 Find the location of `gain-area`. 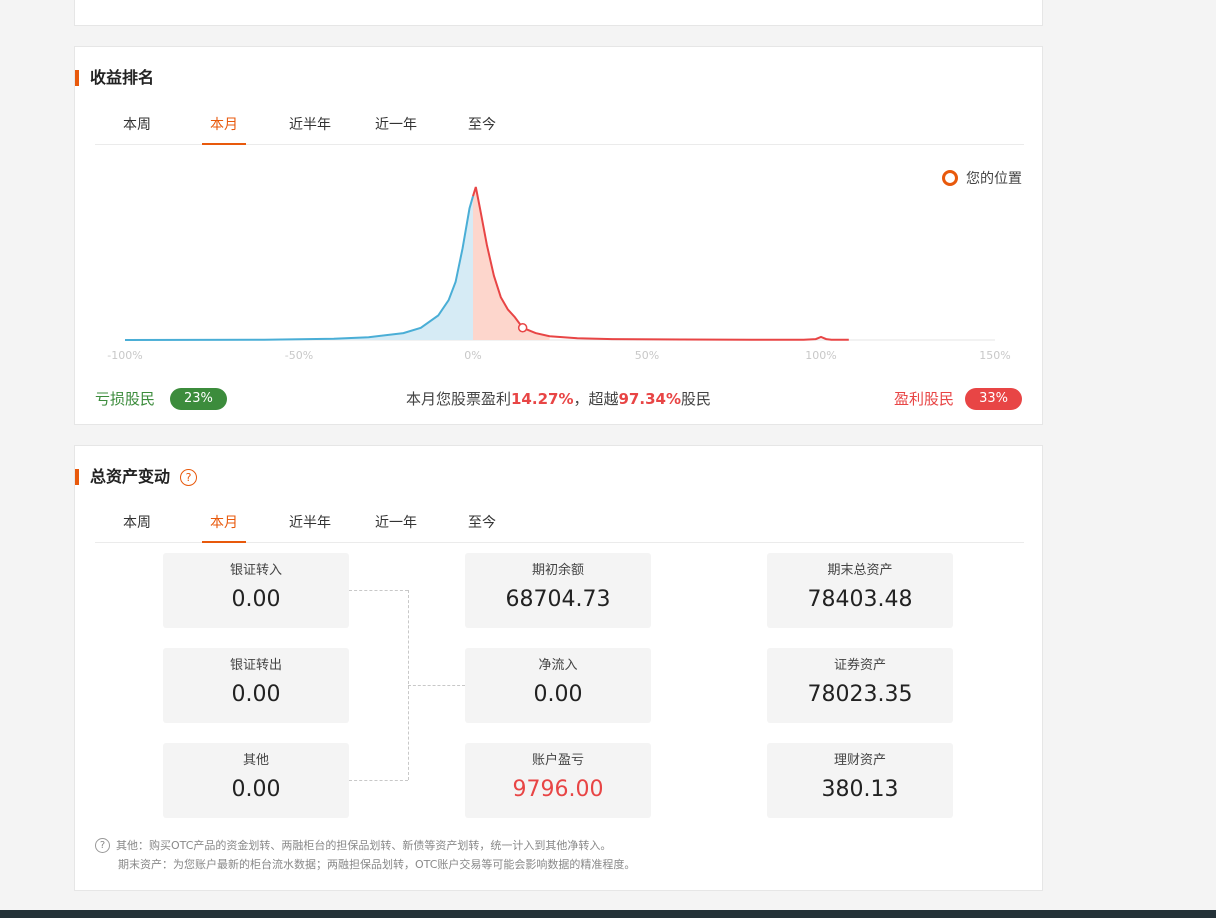

gain-area is located at coordinates (511, 263).